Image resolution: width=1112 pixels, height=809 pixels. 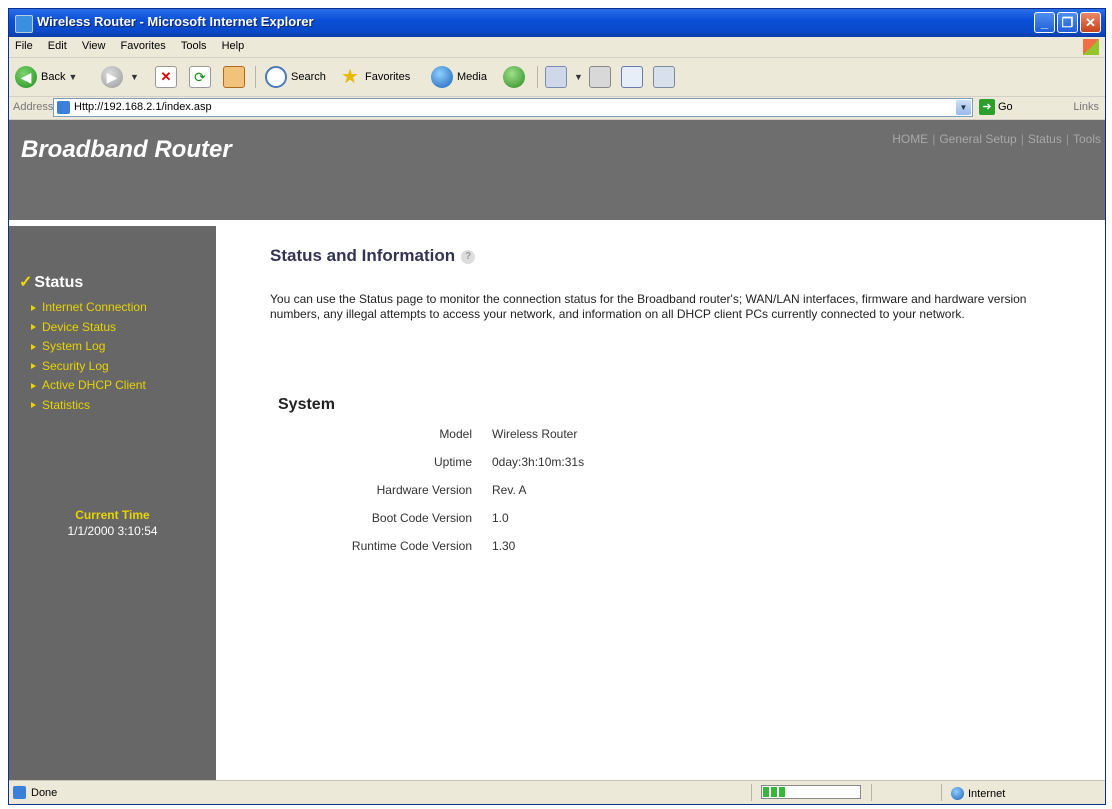 What do you see at coordinates (89, 328) in the screenshot?
I see `sidebar-item-device-status: Device Status` at bounding box center [89, 328].